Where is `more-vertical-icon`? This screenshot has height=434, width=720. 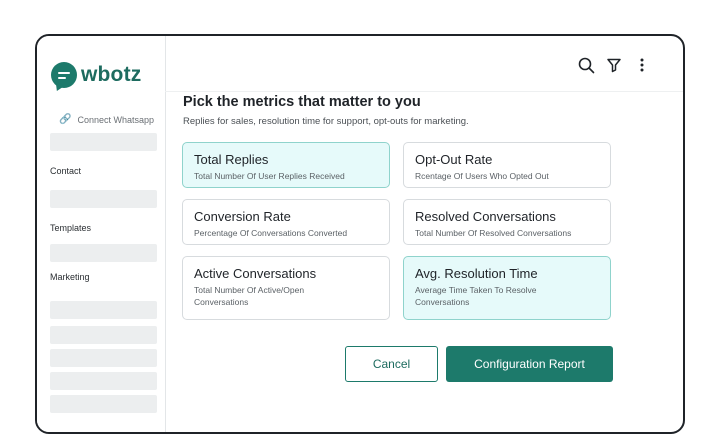 more-vertical-icon is located at coordinates (642, 65).